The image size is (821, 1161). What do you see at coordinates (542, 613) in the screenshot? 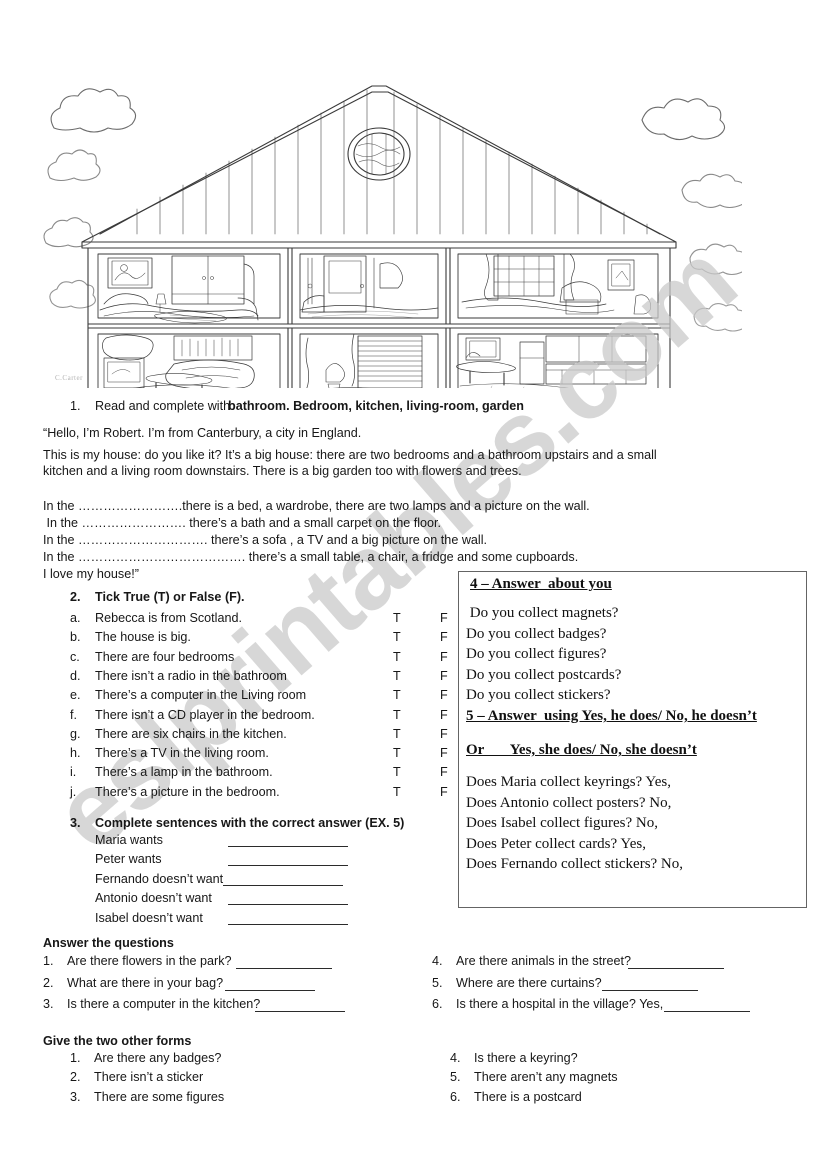
I see `task4-question: Do you collect magnets?` at bounding box center [542, 613].